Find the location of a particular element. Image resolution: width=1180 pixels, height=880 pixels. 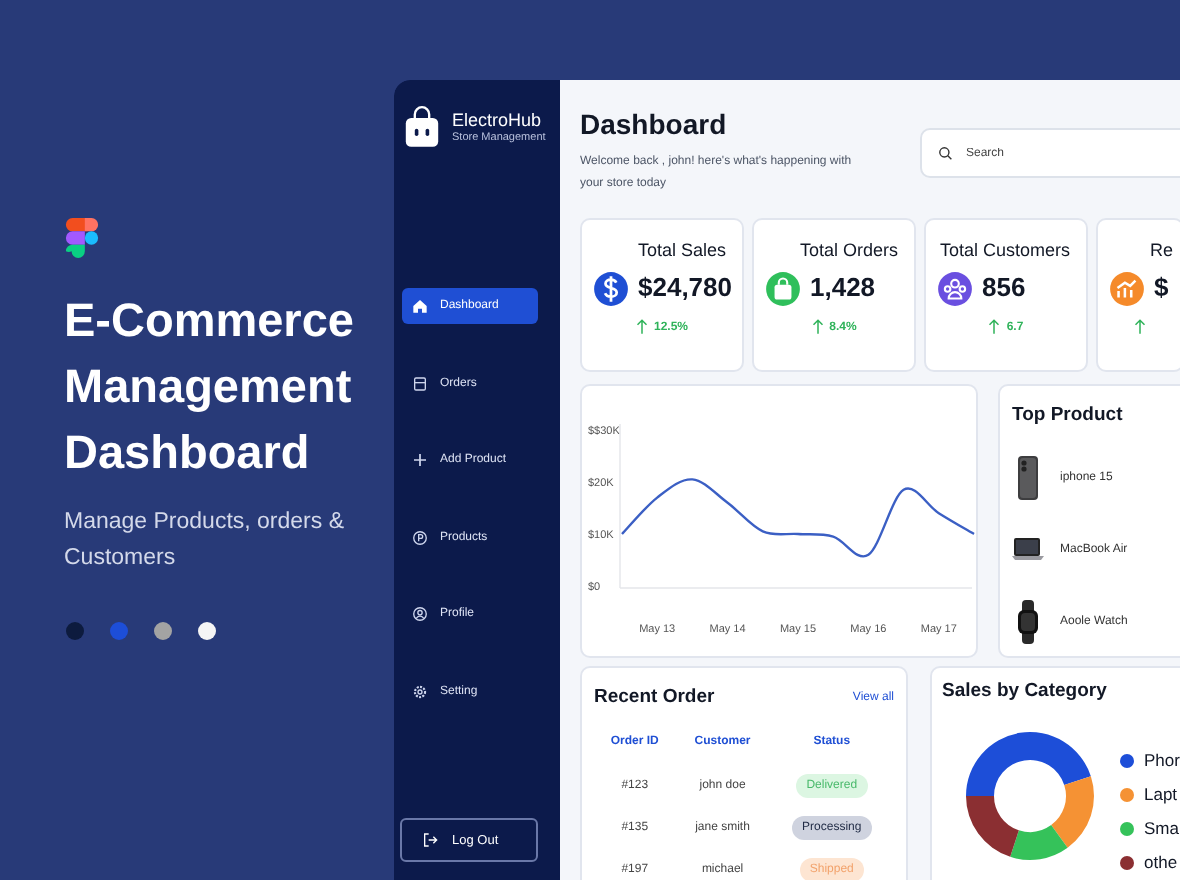

chart-icon is located at coordinates (1127, 288).